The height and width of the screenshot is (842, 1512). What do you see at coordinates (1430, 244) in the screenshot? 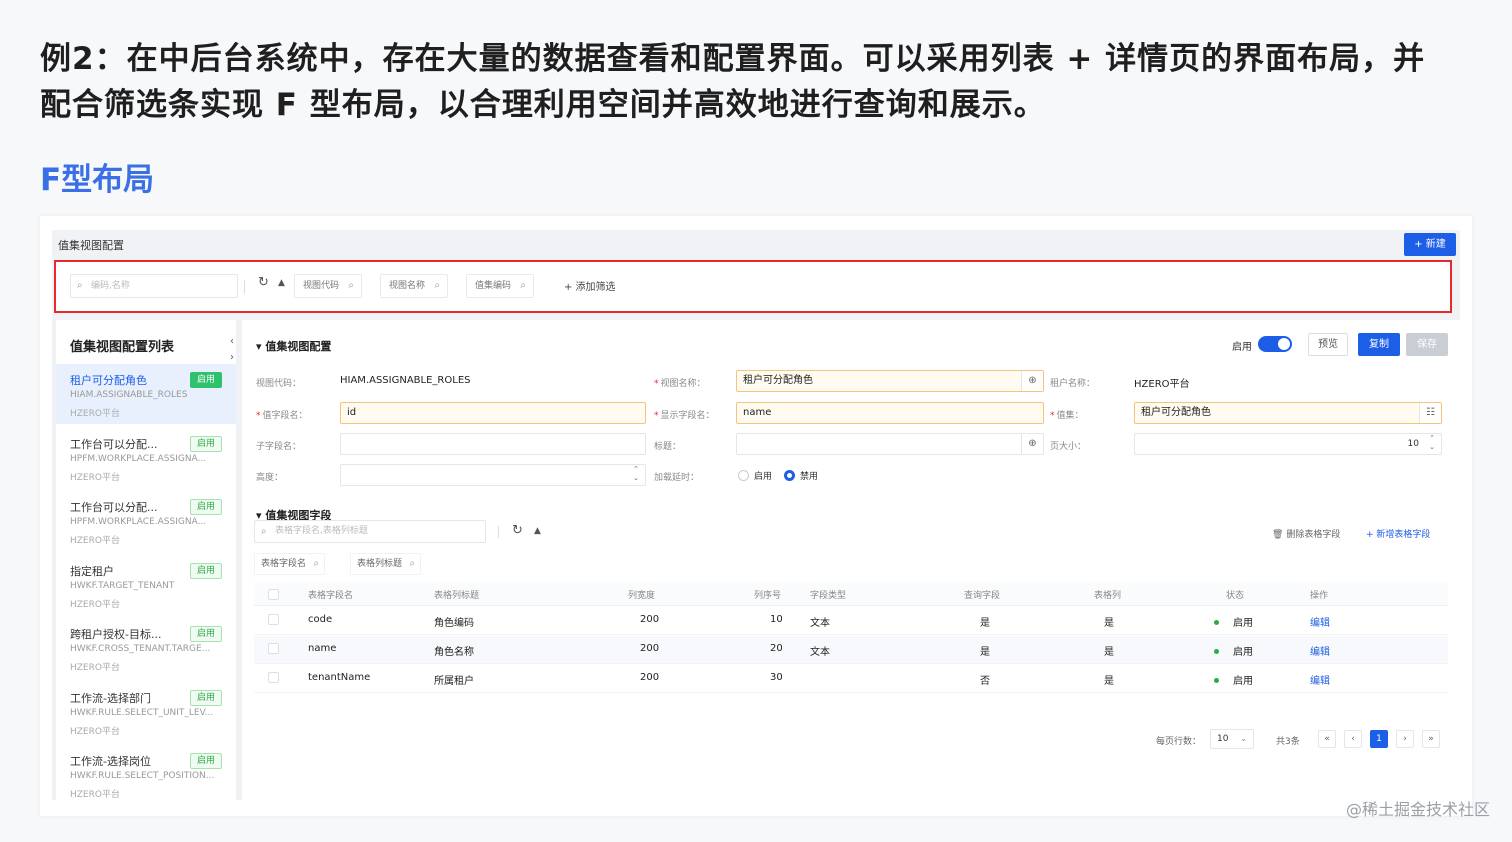
I see `new-button: + 新建` at bounding box center [1430, 244].